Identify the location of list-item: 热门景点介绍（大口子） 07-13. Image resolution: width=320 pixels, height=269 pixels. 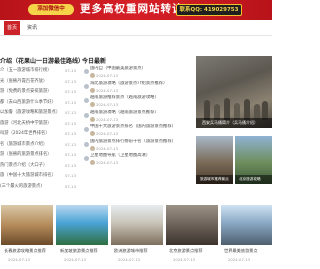
(39, 166).